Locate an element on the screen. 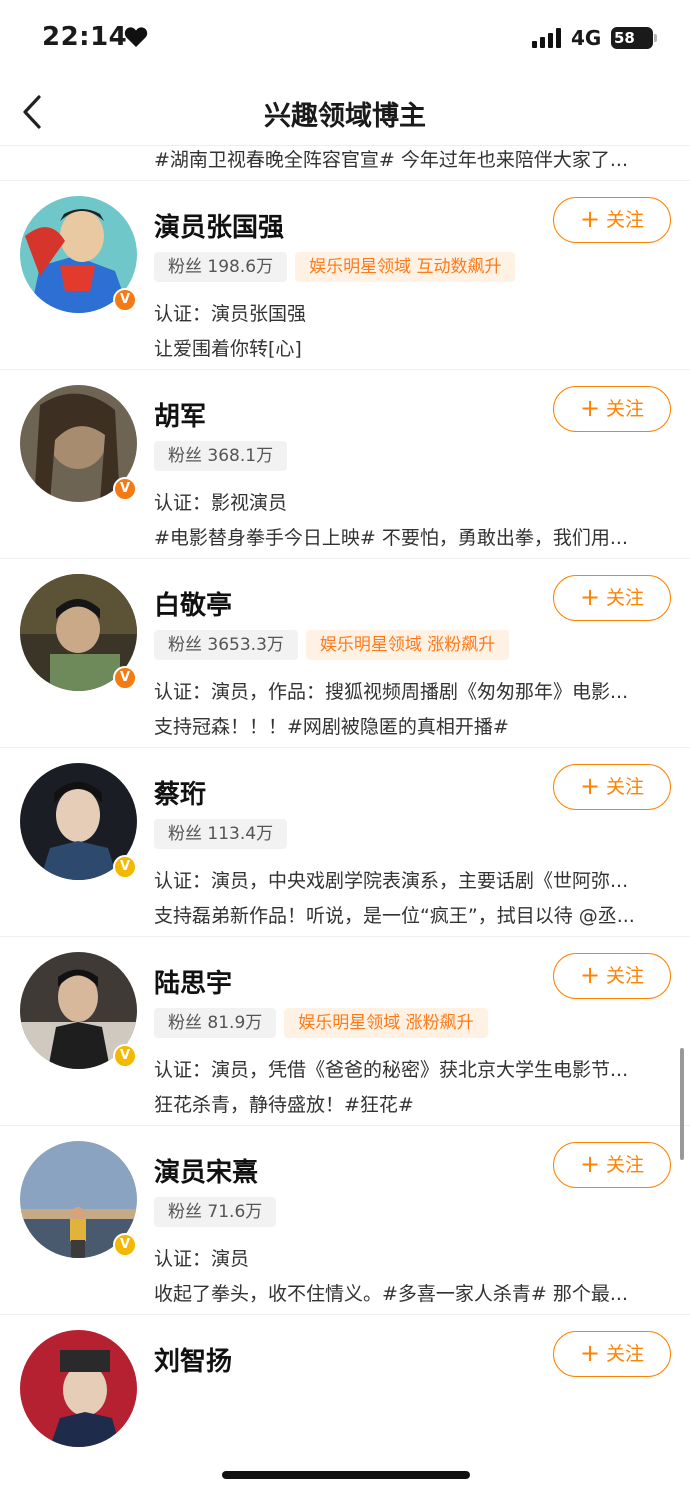  tag-row: 粉丝 3653.3万 娱乐明星领域 涨粉飙升 is located at coordinates (332, 645).